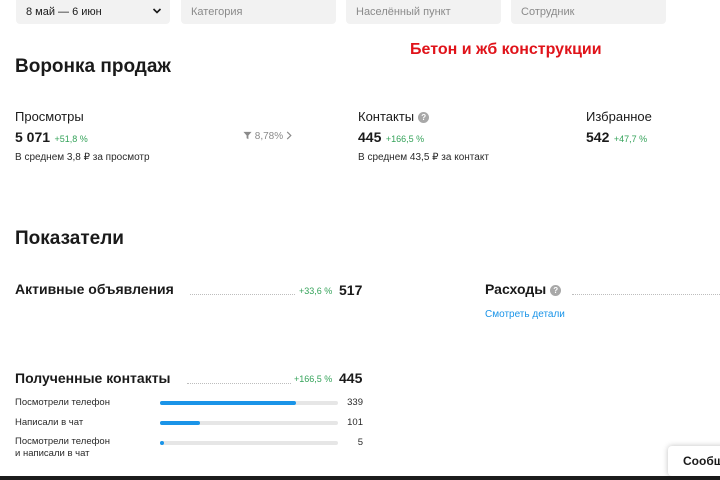 The width and height of the screenshot is (720, 480). What do you see at coordinates (69, 238) in the screenshot?
I see `indicators-title: Показатели` at bounding box center [69, 238].